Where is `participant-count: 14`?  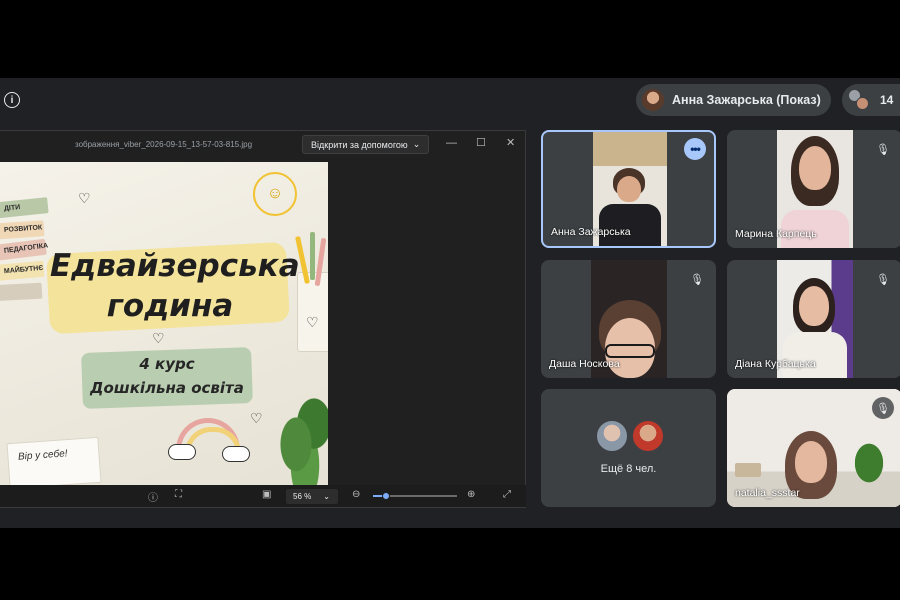 participant-count: 14 is located at coordinates (887, 100).